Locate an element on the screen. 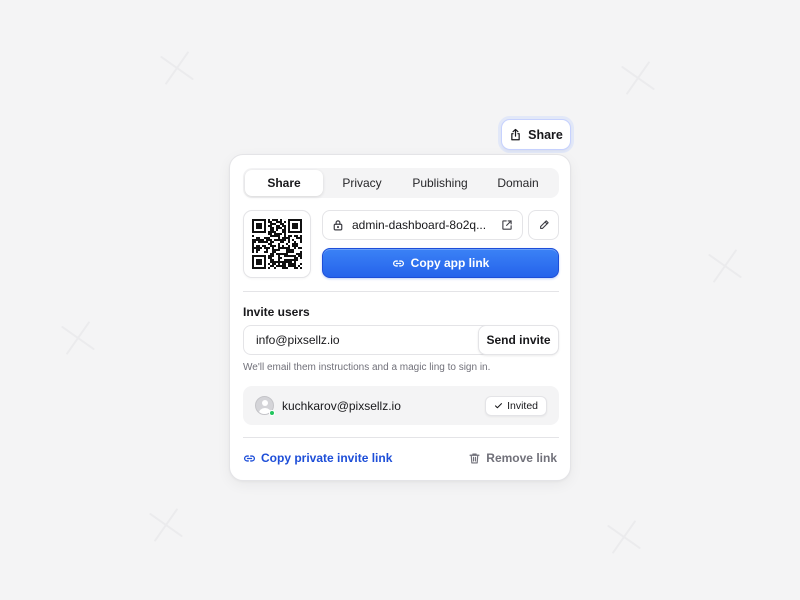 The height and width of the screenshot is (600, 800). invite-email-input is located at coordinates (361, 340).